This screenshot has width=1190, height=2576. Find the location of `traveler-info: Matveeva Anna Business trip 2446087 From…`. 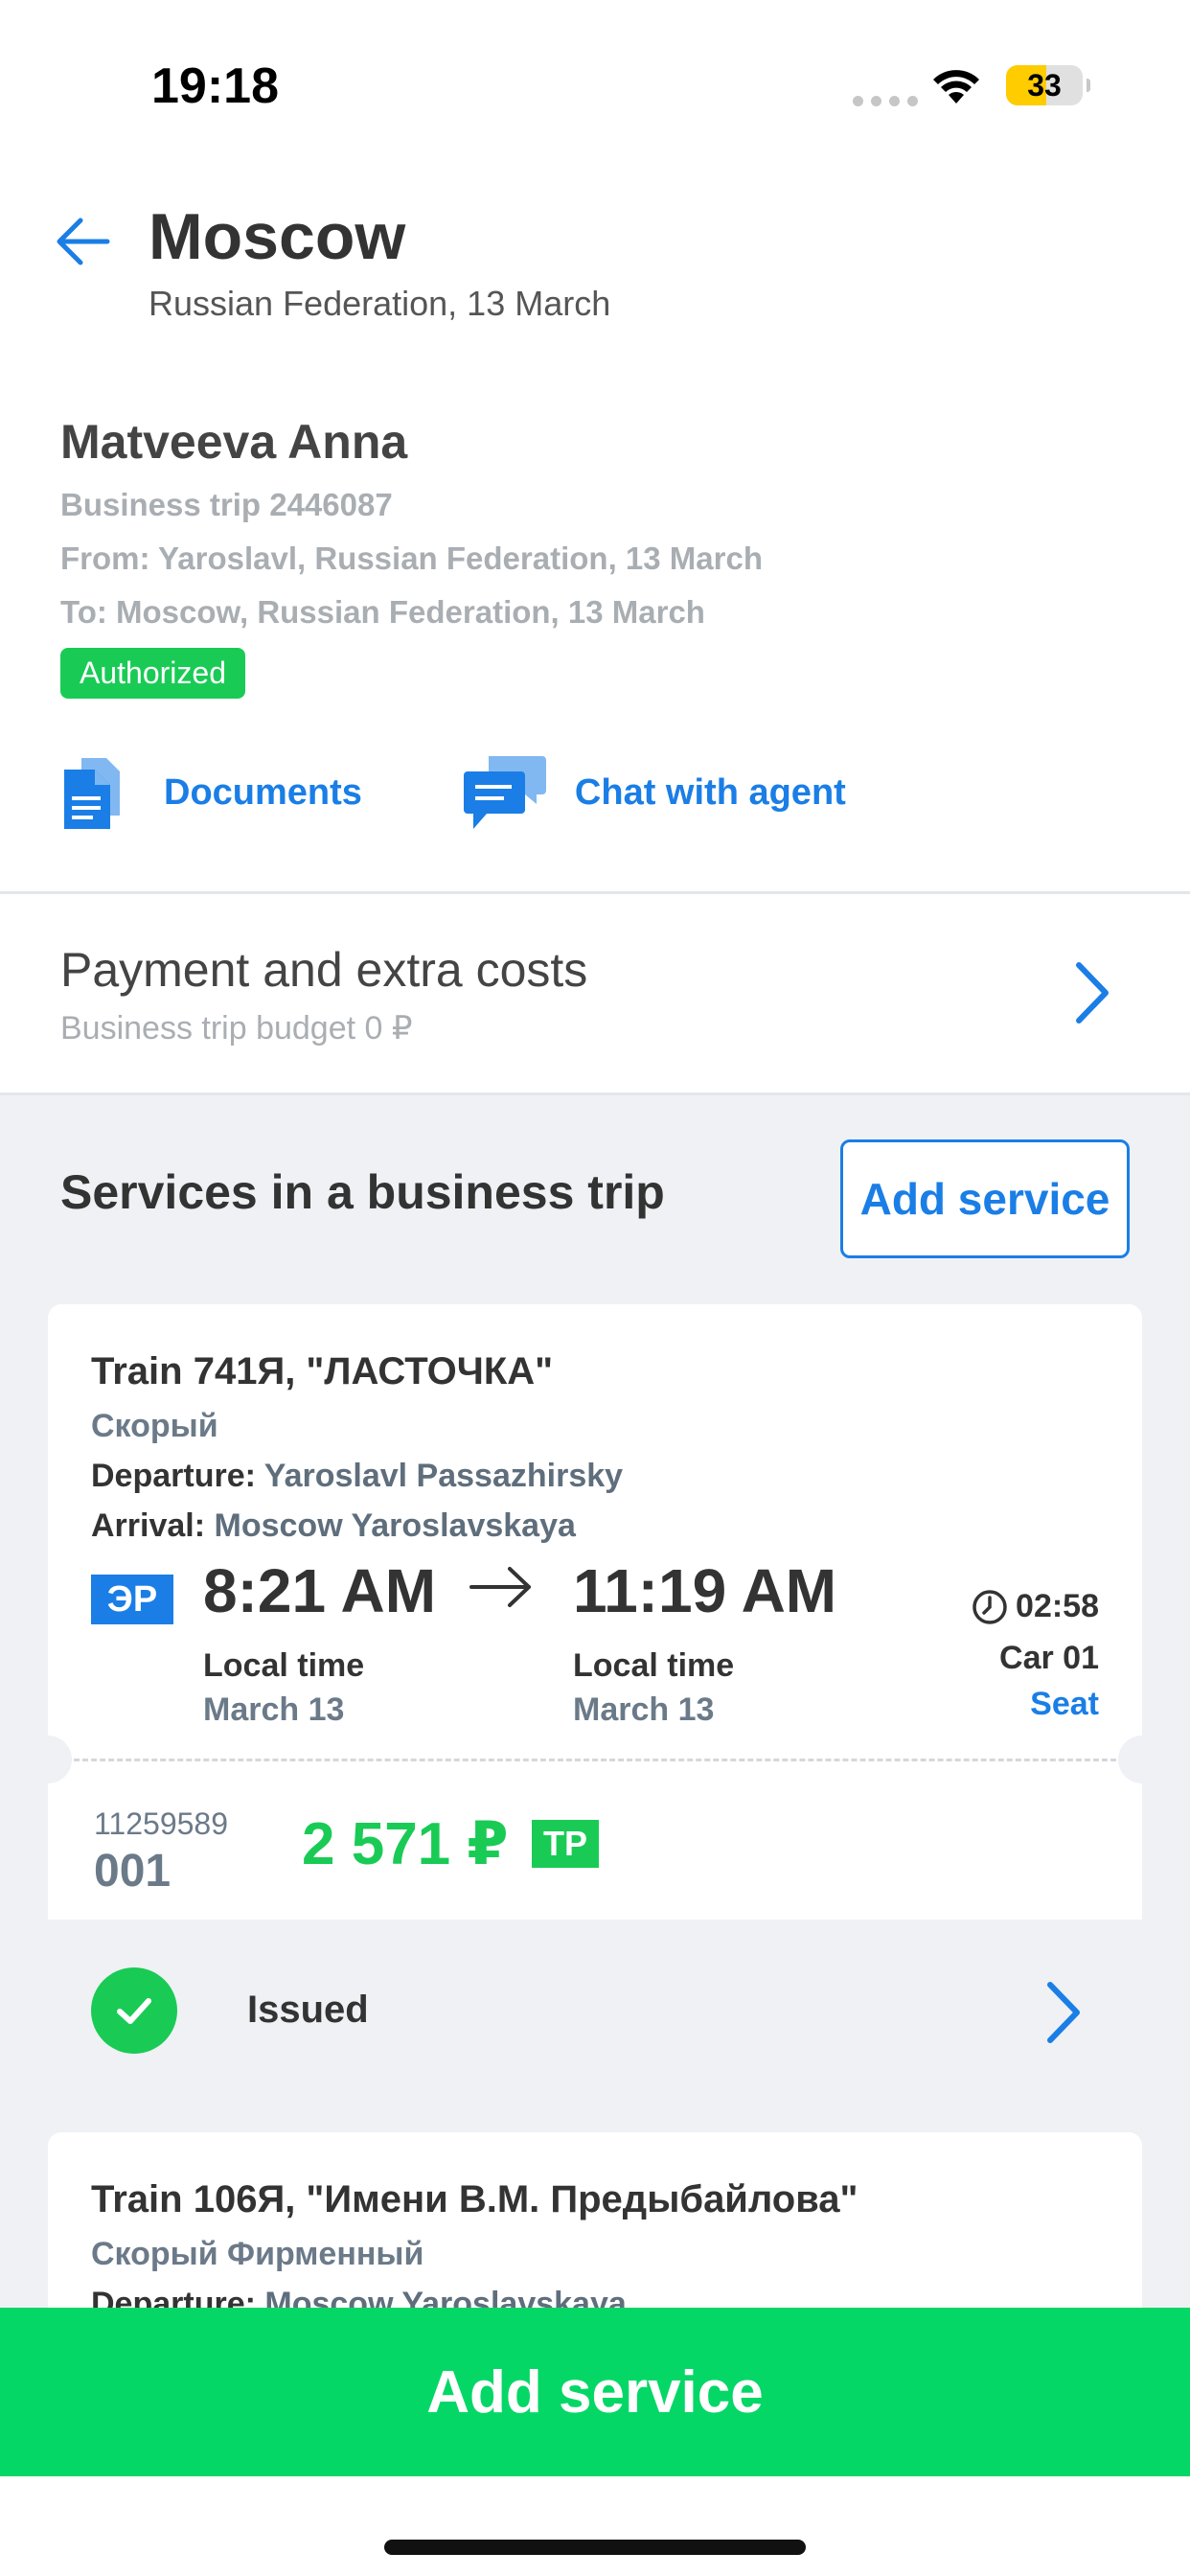

traveler-info: Matveeva Anna Business trip 2446087 From… is located at coordinates (596, 556).